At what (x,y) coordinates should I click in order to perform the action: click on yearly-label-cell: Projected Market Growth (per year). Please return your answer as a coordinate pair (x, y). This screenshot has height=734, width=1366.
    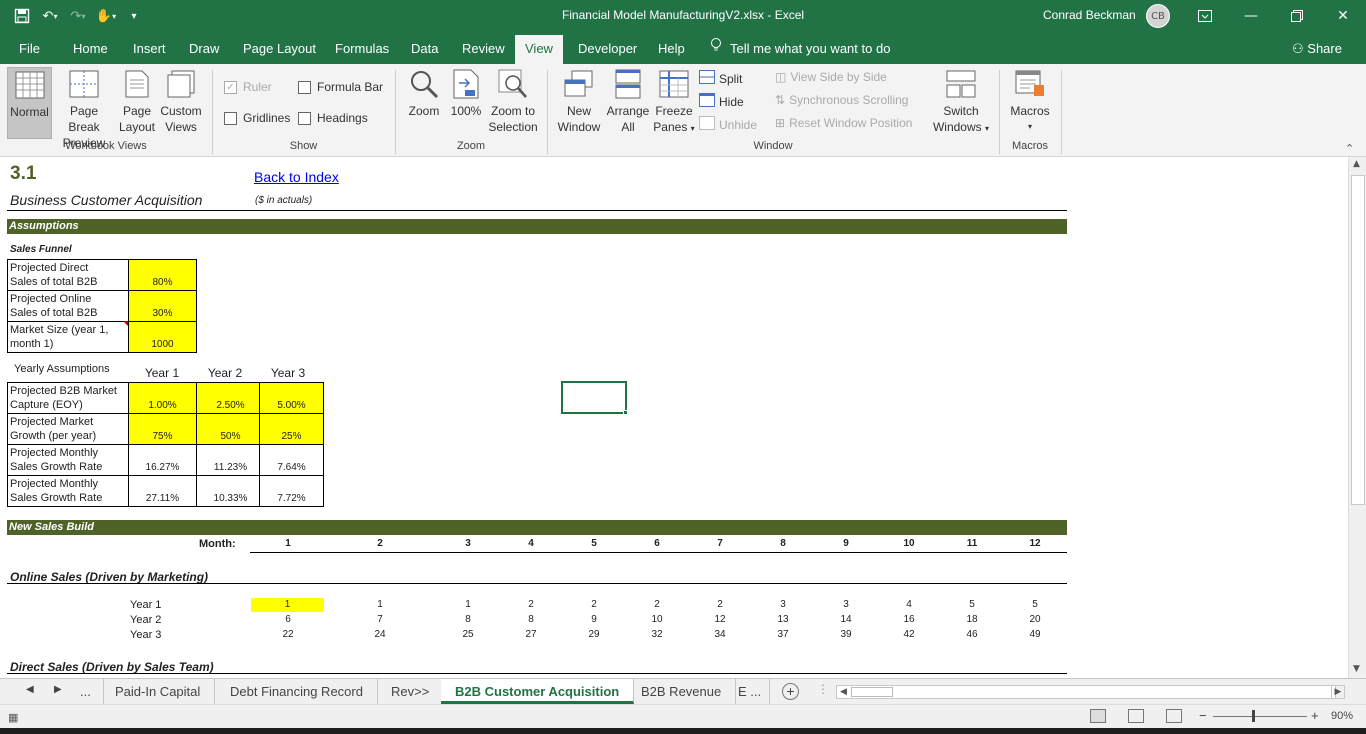
    Looking at the image, I should click on (68, 429).